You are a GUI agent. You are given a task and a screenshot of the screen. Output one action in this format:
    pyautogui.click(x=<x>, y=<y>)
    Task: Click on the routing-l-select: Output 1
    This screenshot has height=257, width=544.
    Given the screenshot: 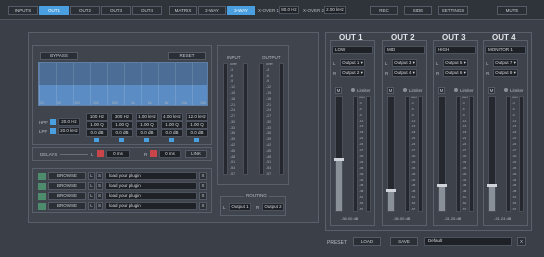 What is the action you would take?
    pyautogui.click(x=240, y=207)
    